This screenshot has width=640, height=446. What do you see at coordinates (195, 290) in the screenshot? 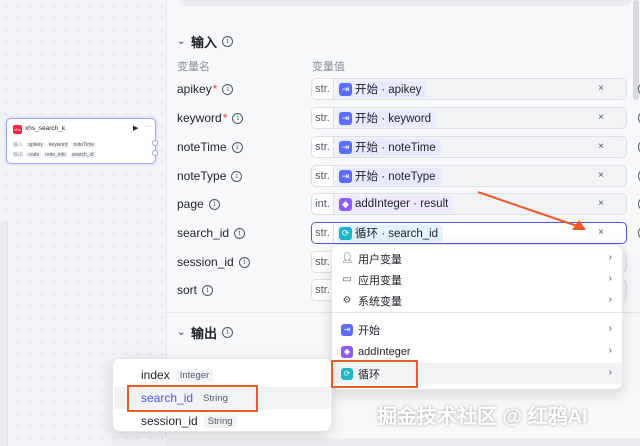
I see `var-name: sort i` at bounding box center [195, 290].